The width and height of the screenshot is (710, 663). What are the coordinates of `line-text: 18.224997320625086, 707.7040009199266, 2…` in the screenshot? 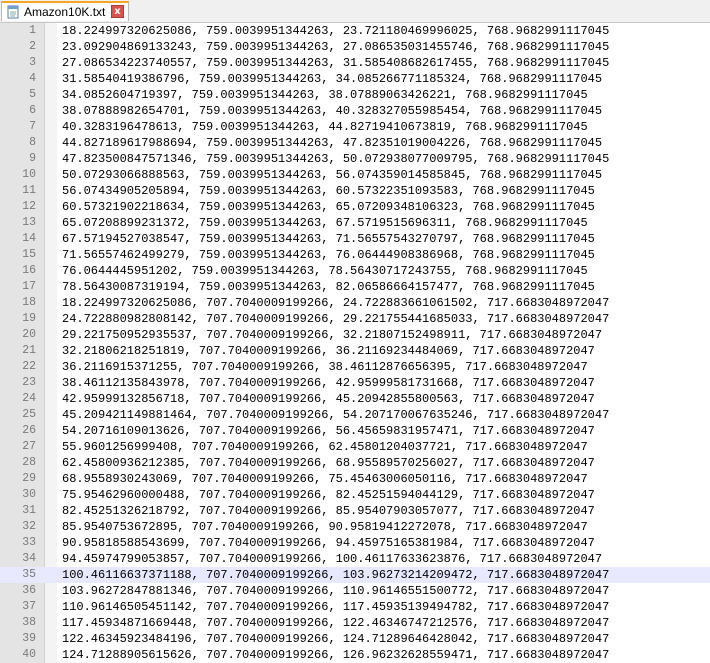 It's located at (335, 303).